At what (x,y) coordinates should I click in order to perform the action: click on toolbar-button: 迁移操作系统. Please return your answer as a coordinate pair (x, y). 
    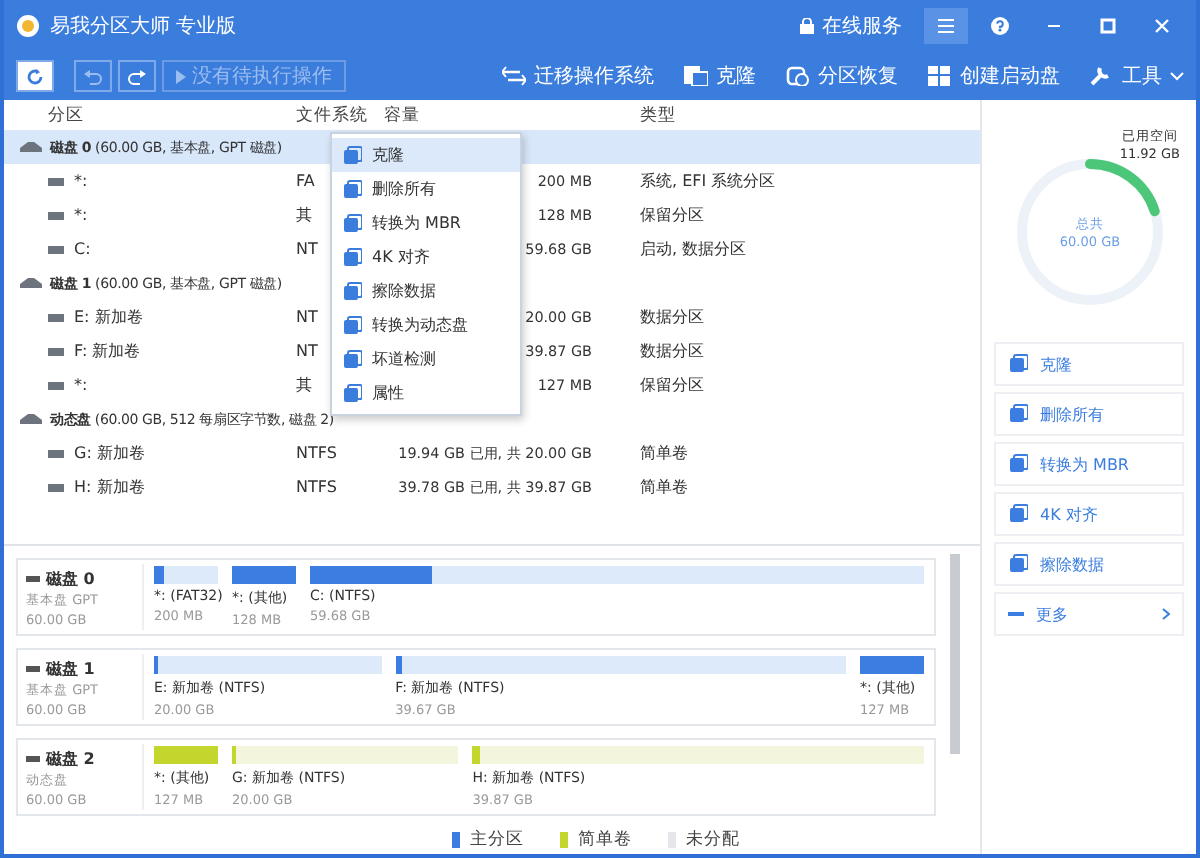
    Looking at the image, I should click on (566, 76).